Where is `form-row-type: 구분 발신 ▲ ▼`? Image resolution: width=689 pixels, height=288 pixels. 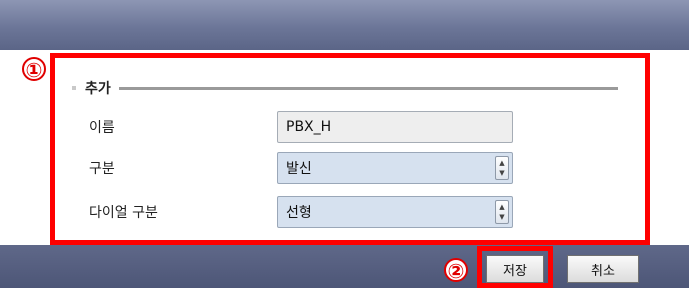
form-row-type: 구분 발신 ▲ ▼ is located at coordinates (309, 168).